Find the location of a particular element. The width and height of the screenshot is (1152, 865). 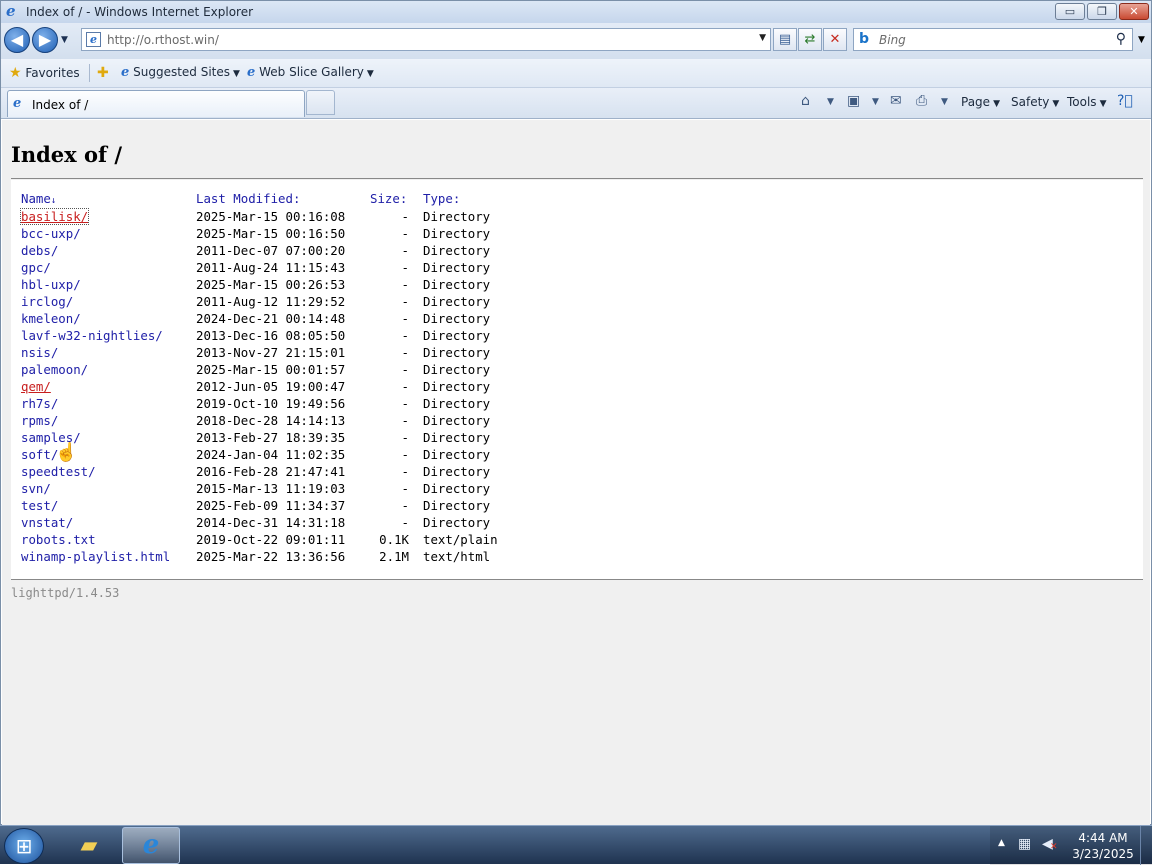

address-dropdown-icon: ▼ is located at coordinates (762, 38).